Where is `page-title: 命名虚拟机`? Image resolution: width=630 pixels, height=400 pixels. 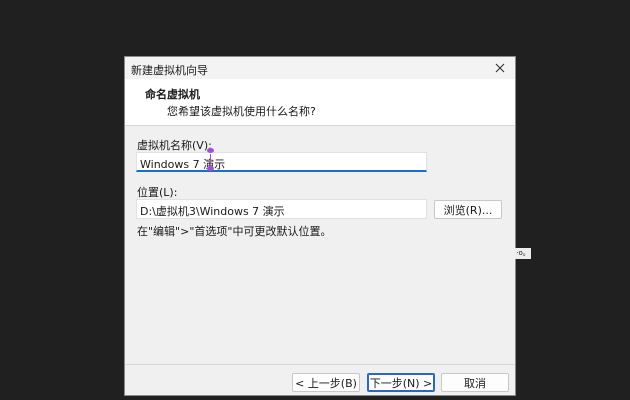 page-title: 命名虚拟机 is located at coordinates (172, 94).